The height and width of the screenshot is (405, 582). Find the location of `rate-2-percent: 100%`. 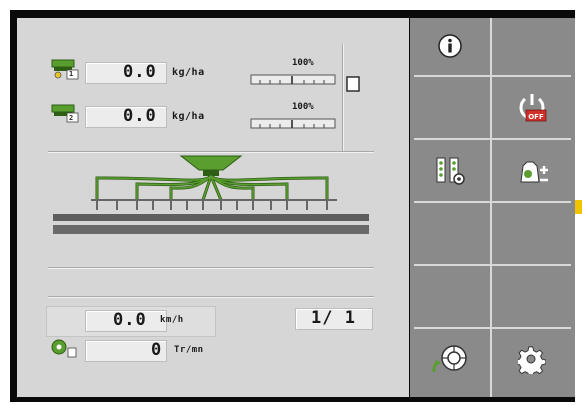

rate-2-percent: 100% is located at coordinates (303, 107).